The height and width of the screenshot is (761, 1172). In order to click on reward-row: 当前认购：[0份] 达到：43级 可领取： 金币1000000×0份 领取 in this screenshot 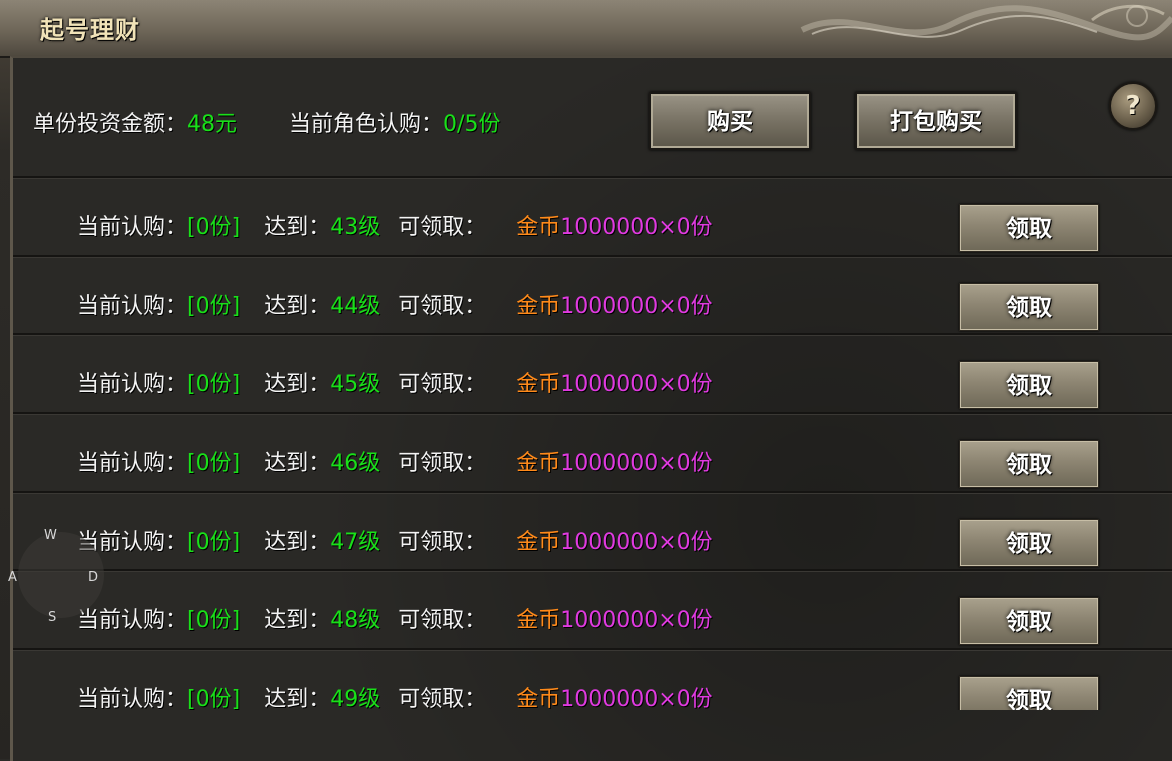, I will do `click(592, 216)`.